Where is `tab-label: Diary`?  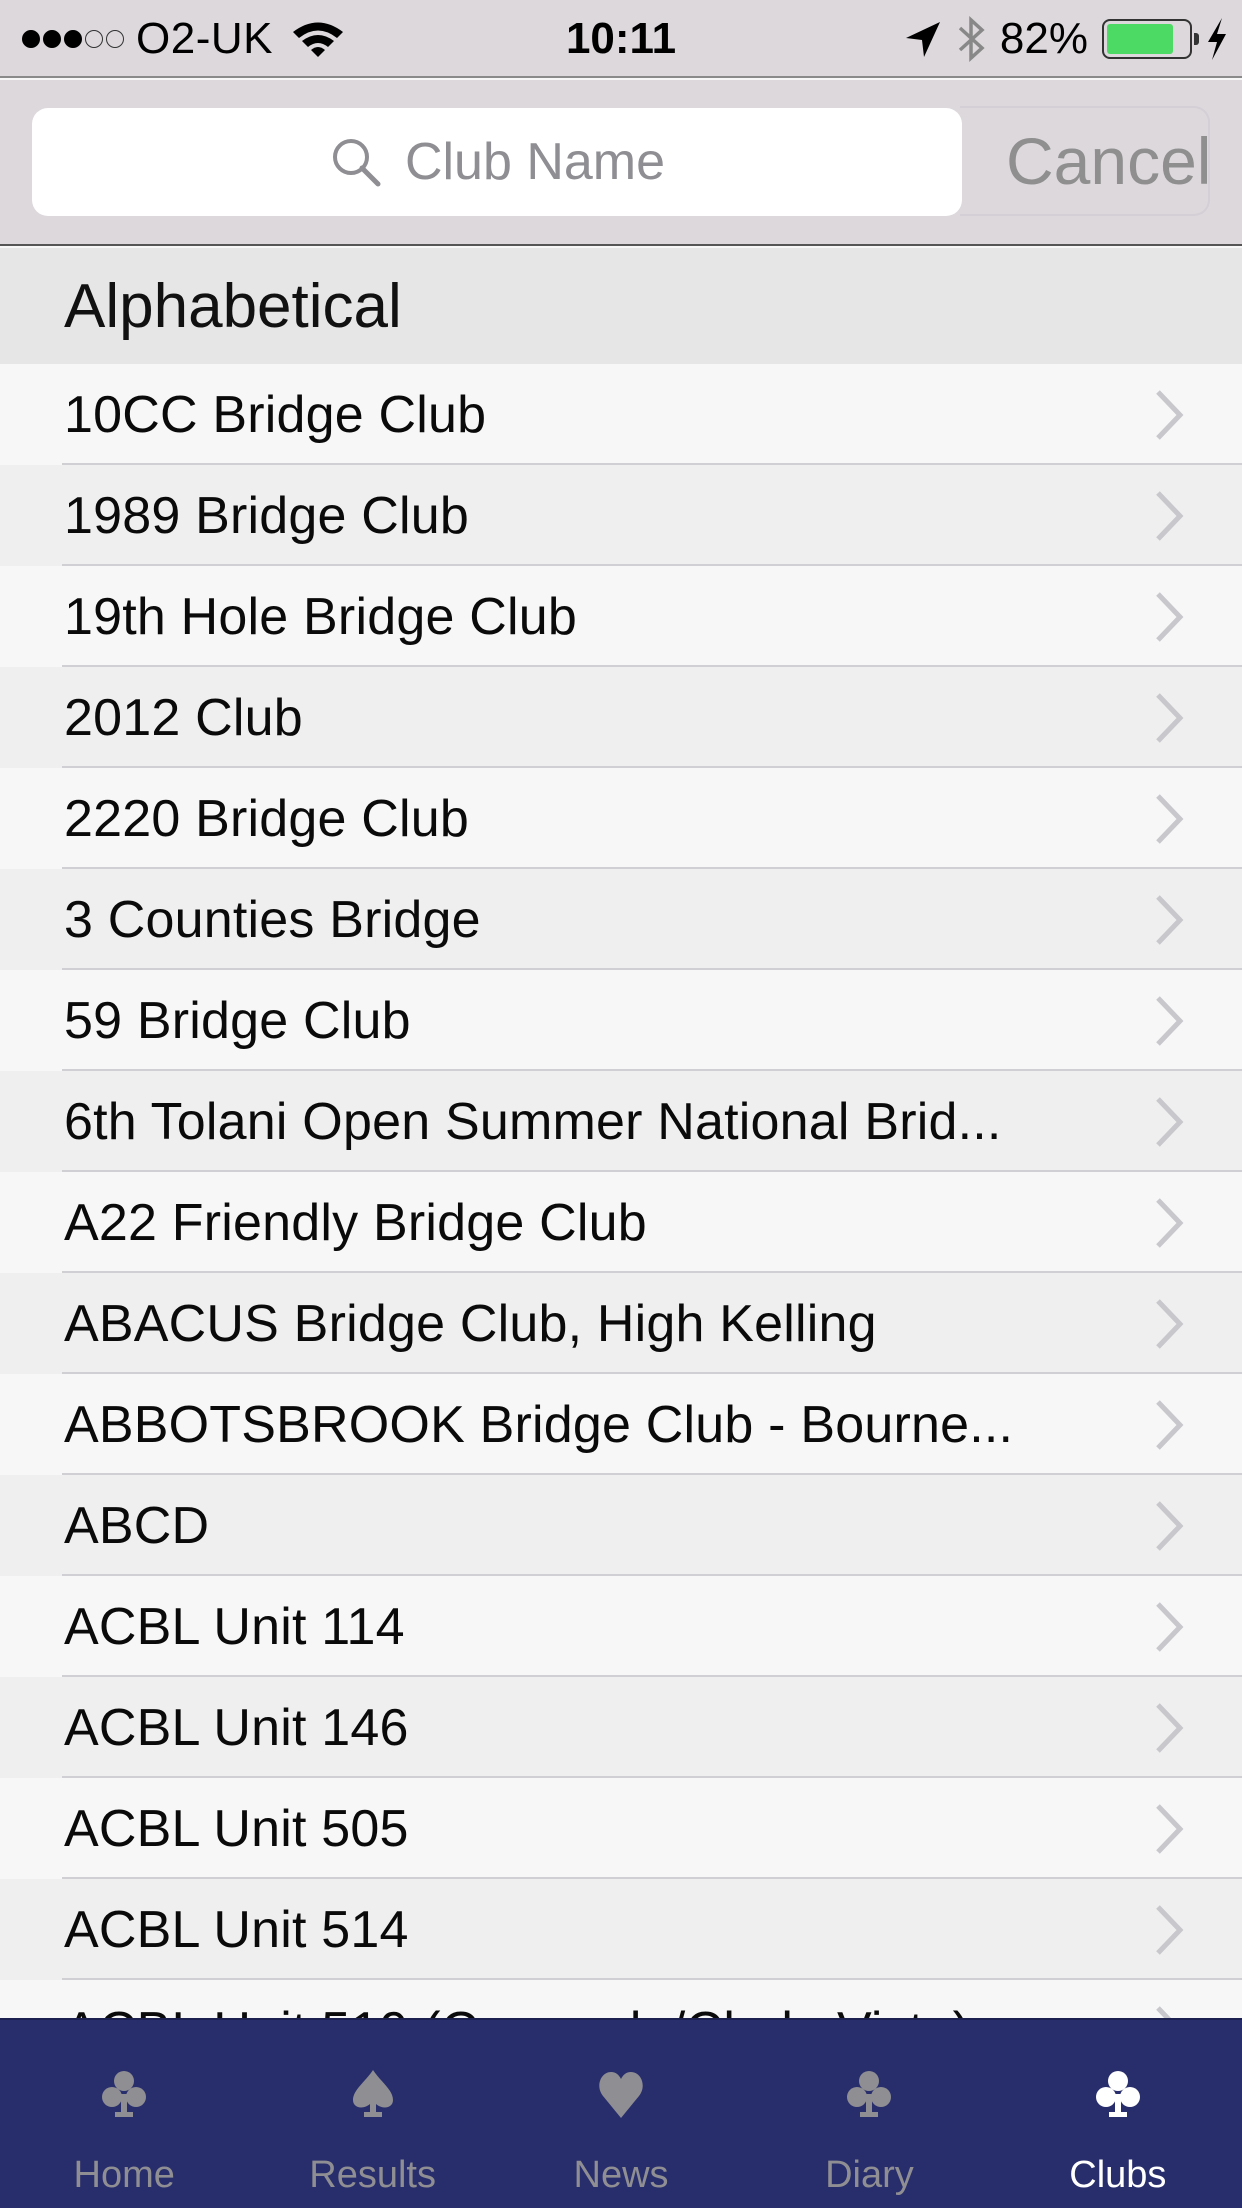
tab-label: Diary is located at coordinates (869, 2175).